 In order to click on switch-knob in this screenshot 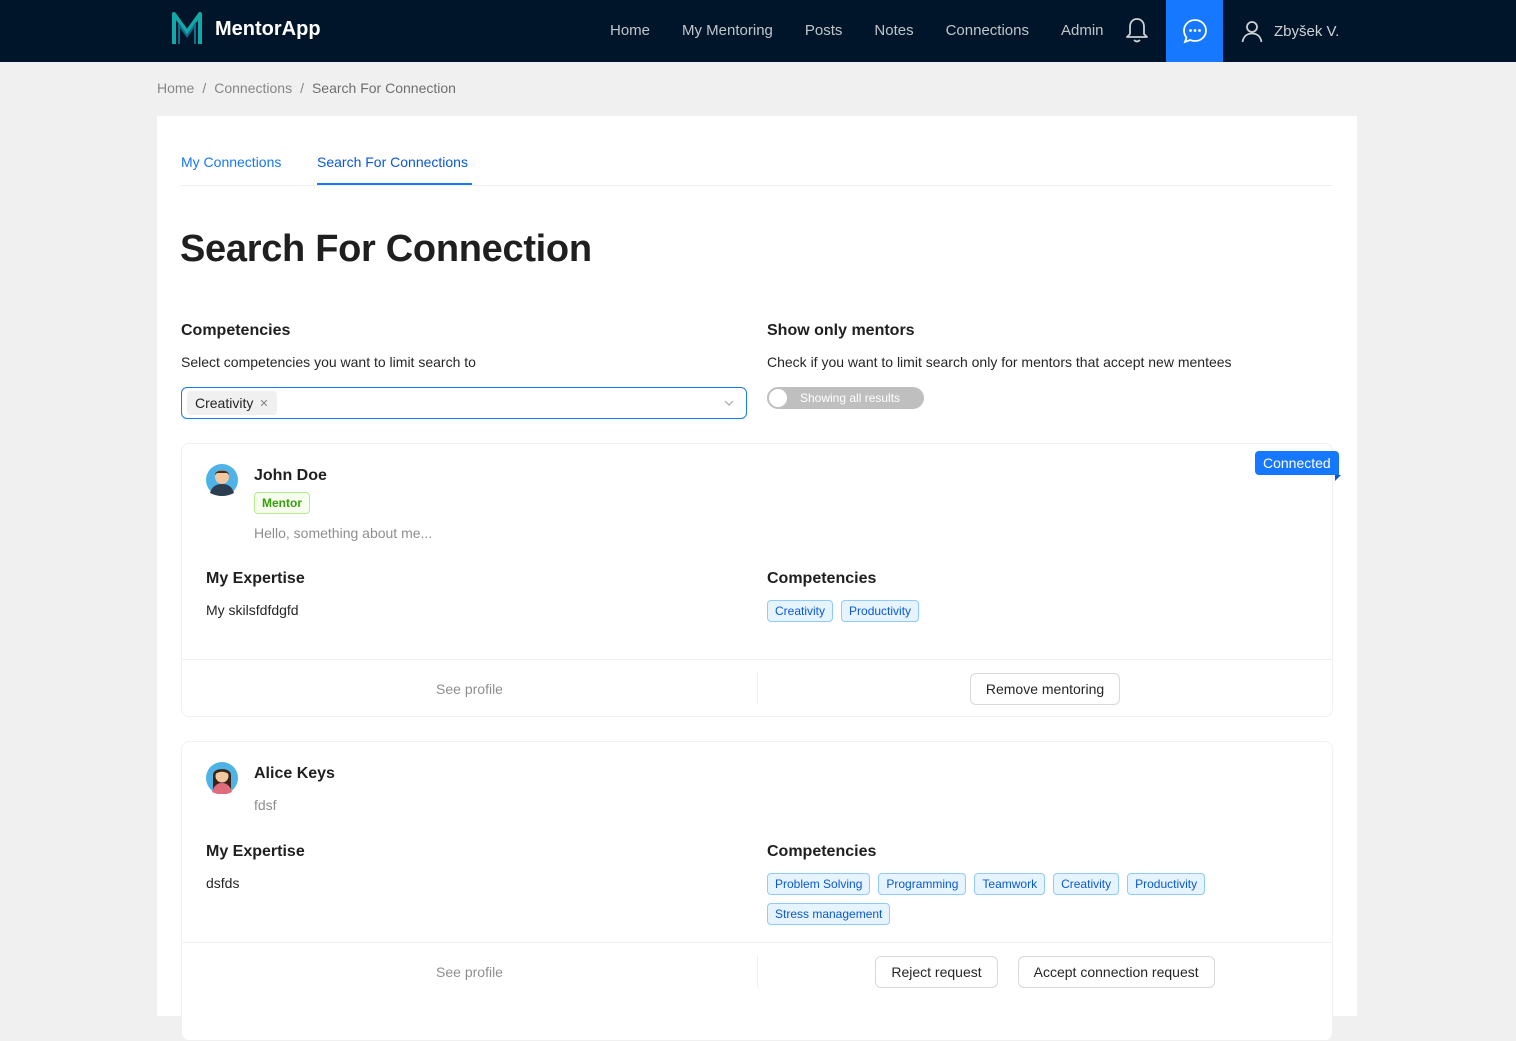, I will do `click(778, 398)`.